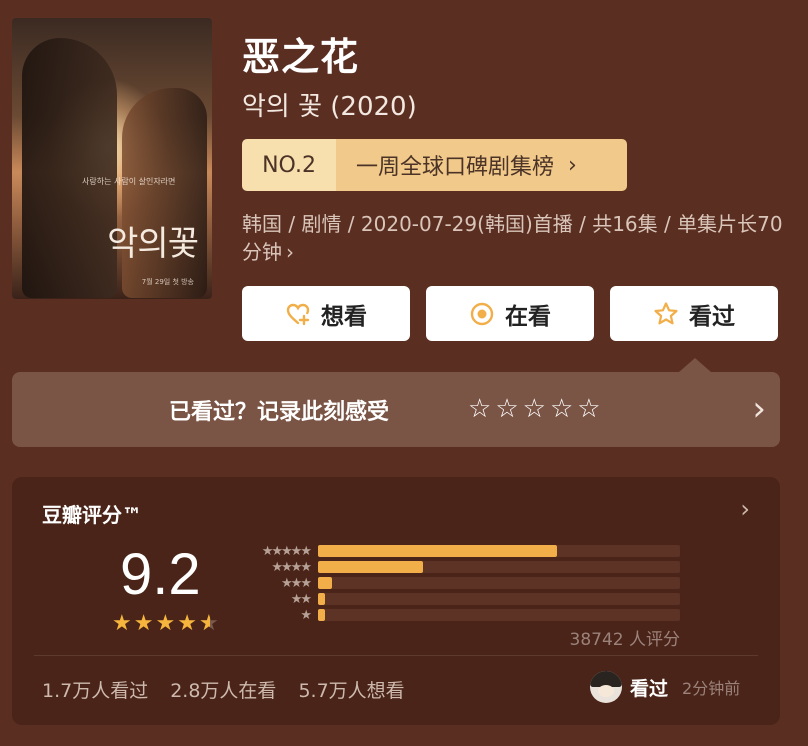 Image resolution: width=808 pixels, height=746 pixels. Describe the element at coordinates (396, 409) in the screenshot. I see `rate-prompt: 已看过？记录此刻感受 ☆ ☆ ☆ ☆ ☆ ›` at that location.